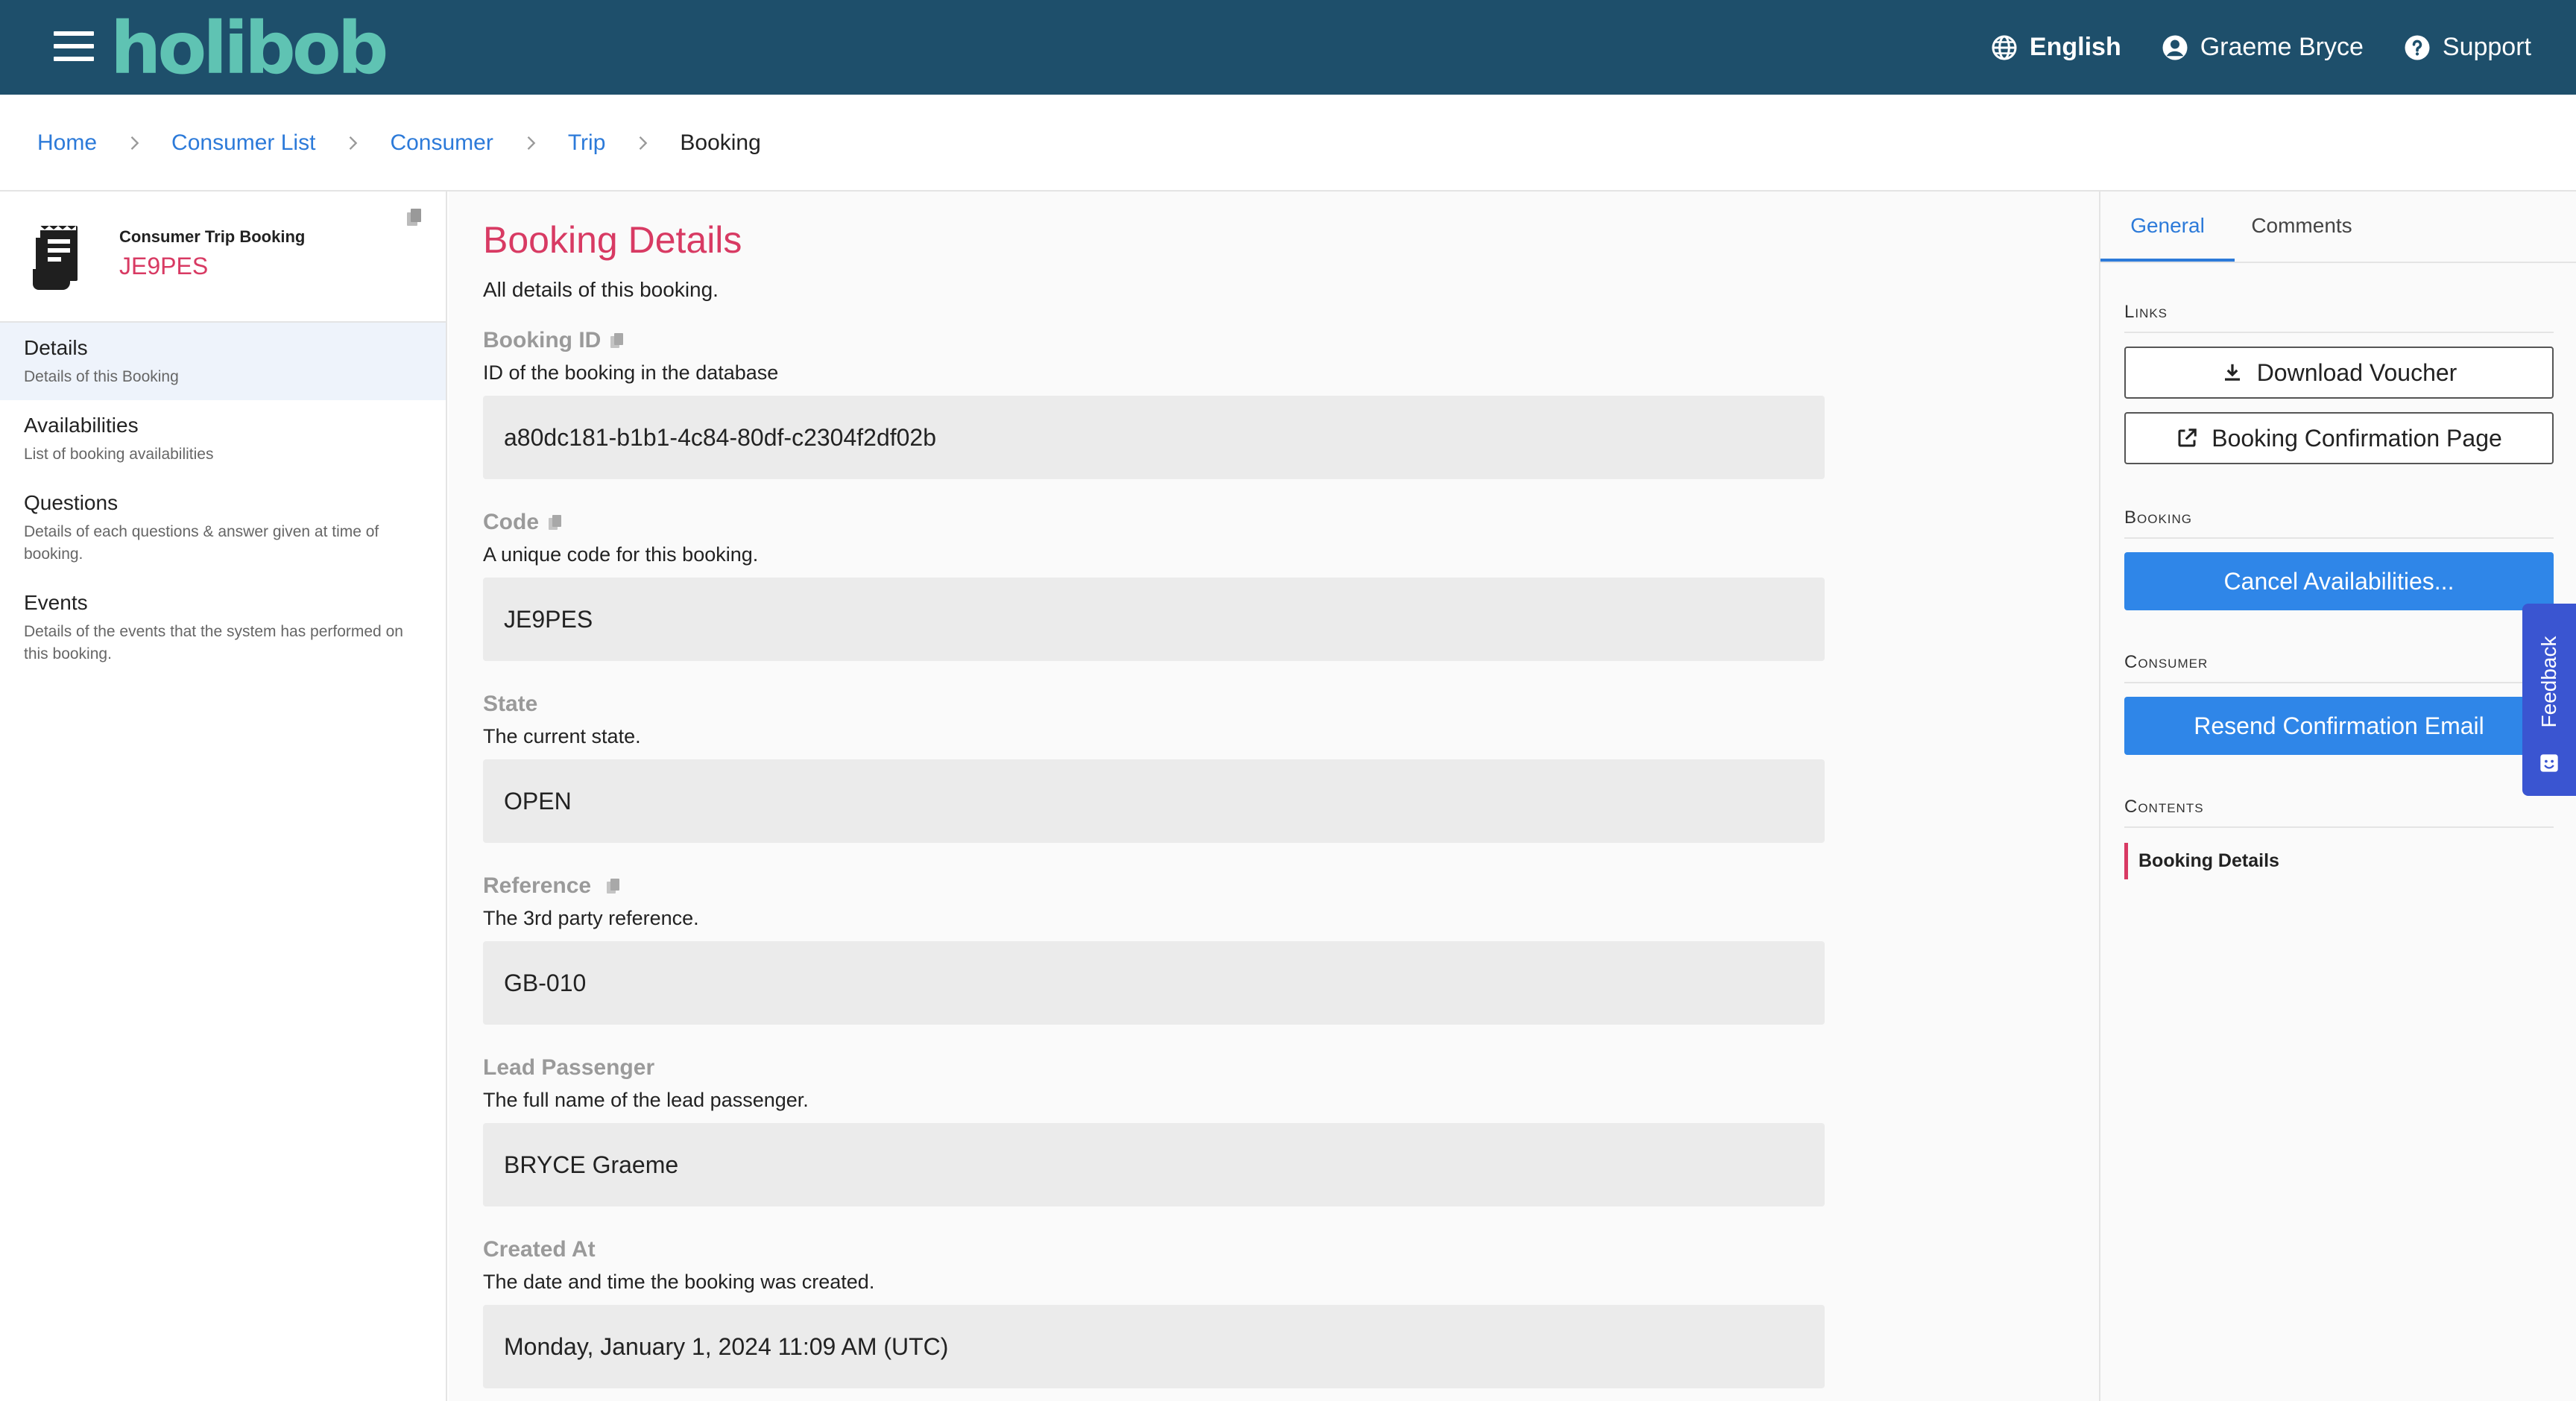  Describe the element at coordinates (2549, 682) in the screenshot. I see `feedback-label: Feedback` at that location.